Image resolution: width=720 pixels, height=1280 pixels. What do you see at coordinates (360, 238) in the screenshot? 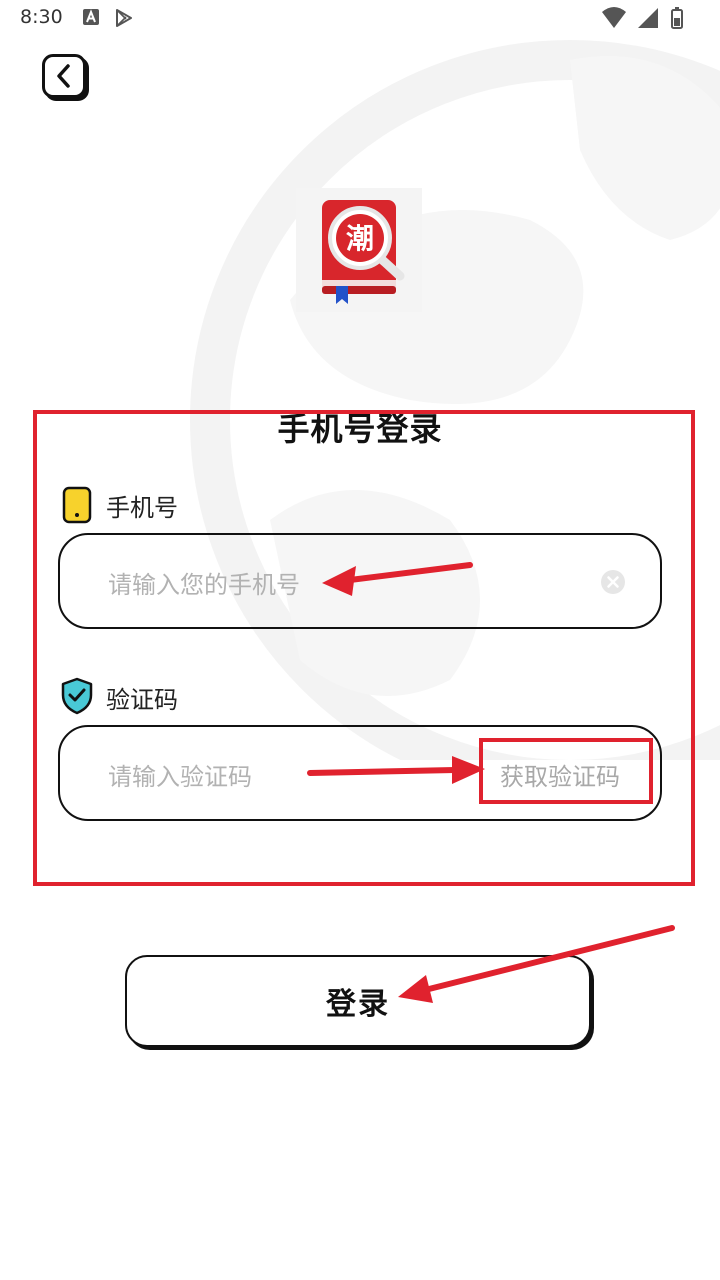
I see `logo-glyph: 潮` at bounding box center [360, 238].